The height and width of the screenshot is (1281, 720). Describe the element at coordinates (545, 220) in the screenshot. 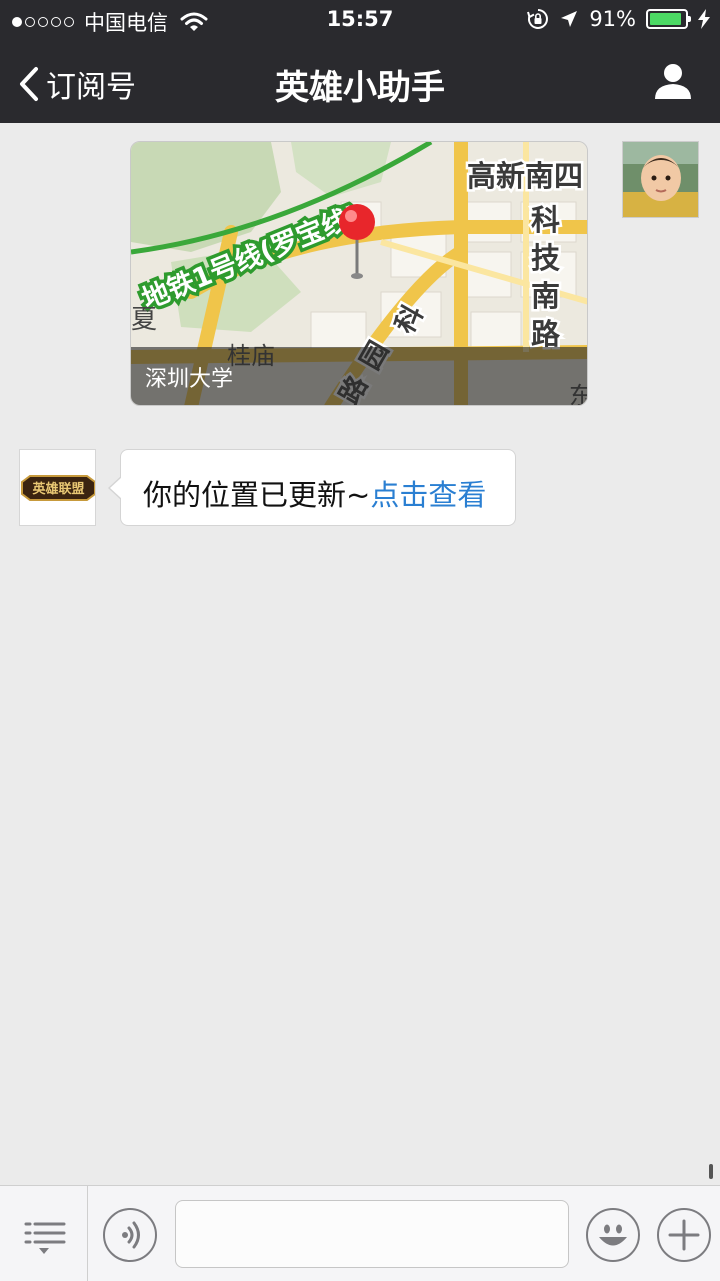

I see `svg-text: 科` at that location.